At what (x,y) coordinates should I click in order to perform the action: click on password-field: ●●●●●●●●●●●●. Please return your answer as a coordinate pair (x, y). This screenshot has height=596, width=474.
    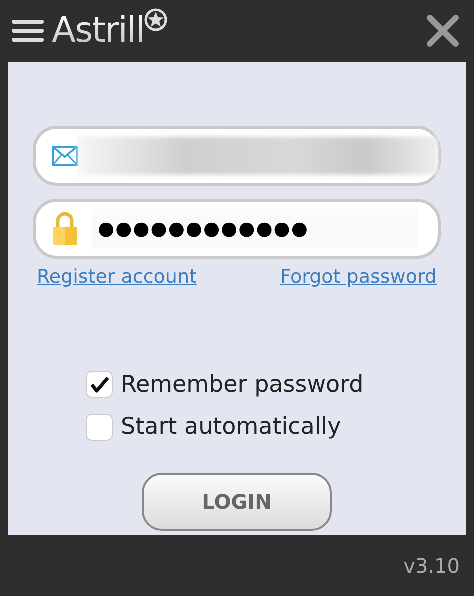
    Looking at the image, I should click on (237, 229).